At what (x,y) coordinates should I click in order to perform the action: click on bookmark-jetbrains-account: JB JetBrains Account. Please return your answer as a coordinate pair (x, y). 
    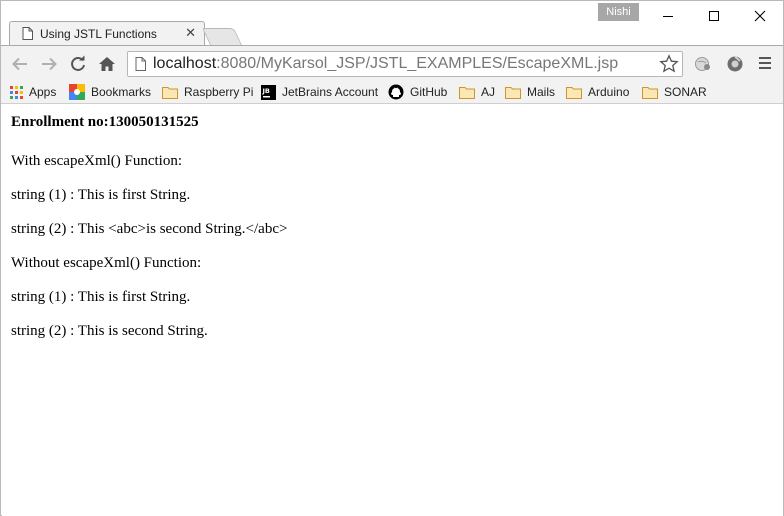
    Looking at the image, I should click on (319, 92).